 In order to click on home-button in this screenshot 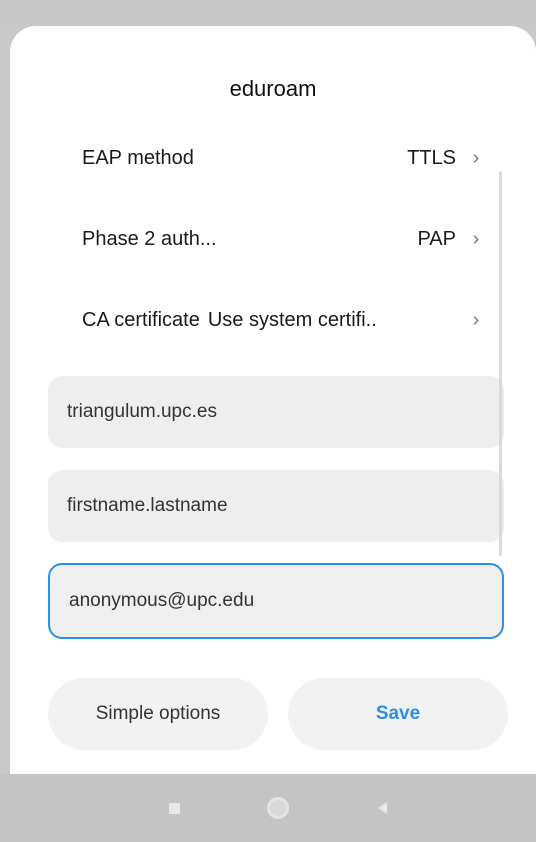, I will do `click(278, 808)`.